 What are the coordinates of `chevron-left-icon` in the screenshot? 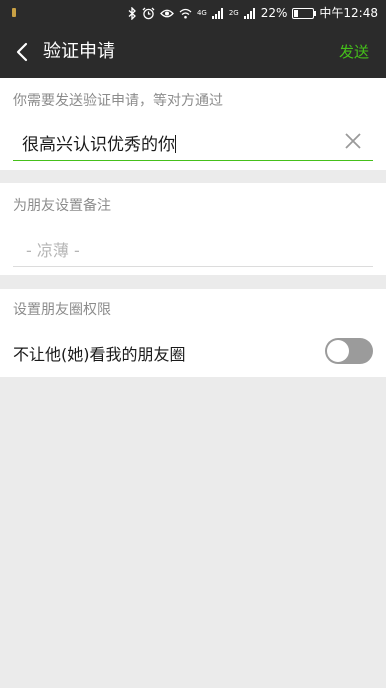 It's located at (22, 52).